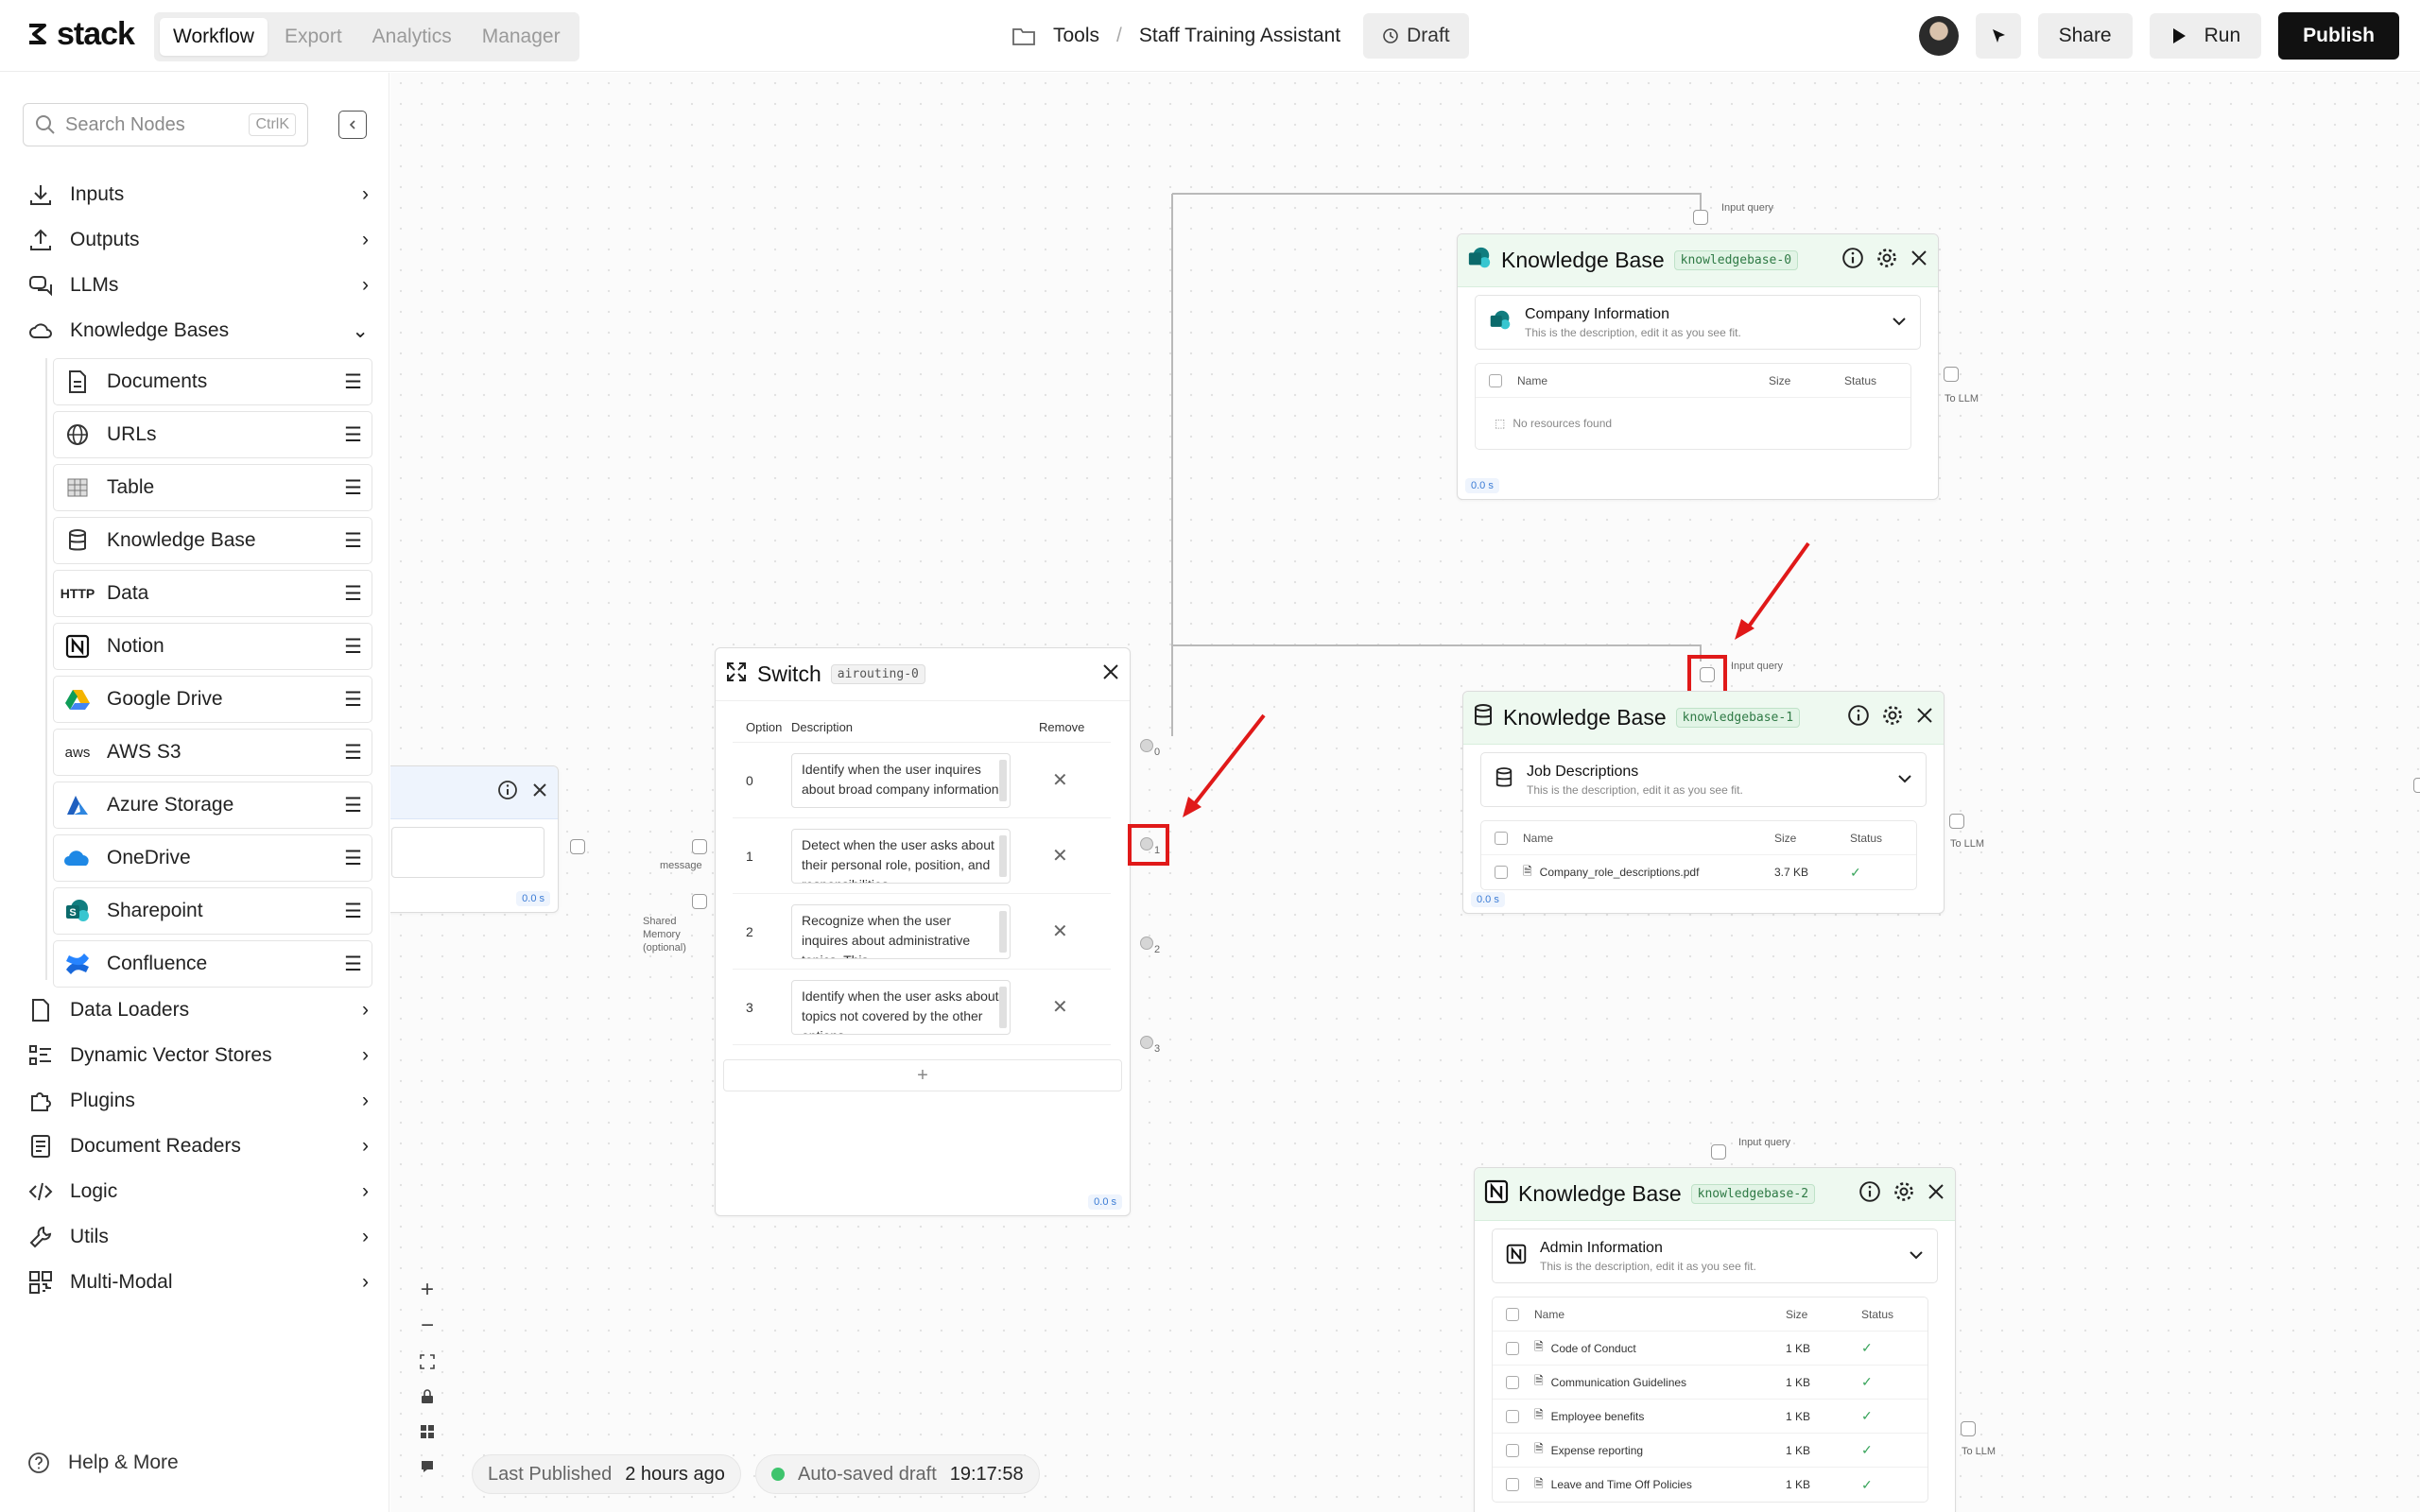 The image size is (2420, 1512). Describe the element at coordinates (212, 964) in the screenshot. I see `sidebar-item-confluence: Confluence ☰` at that location.